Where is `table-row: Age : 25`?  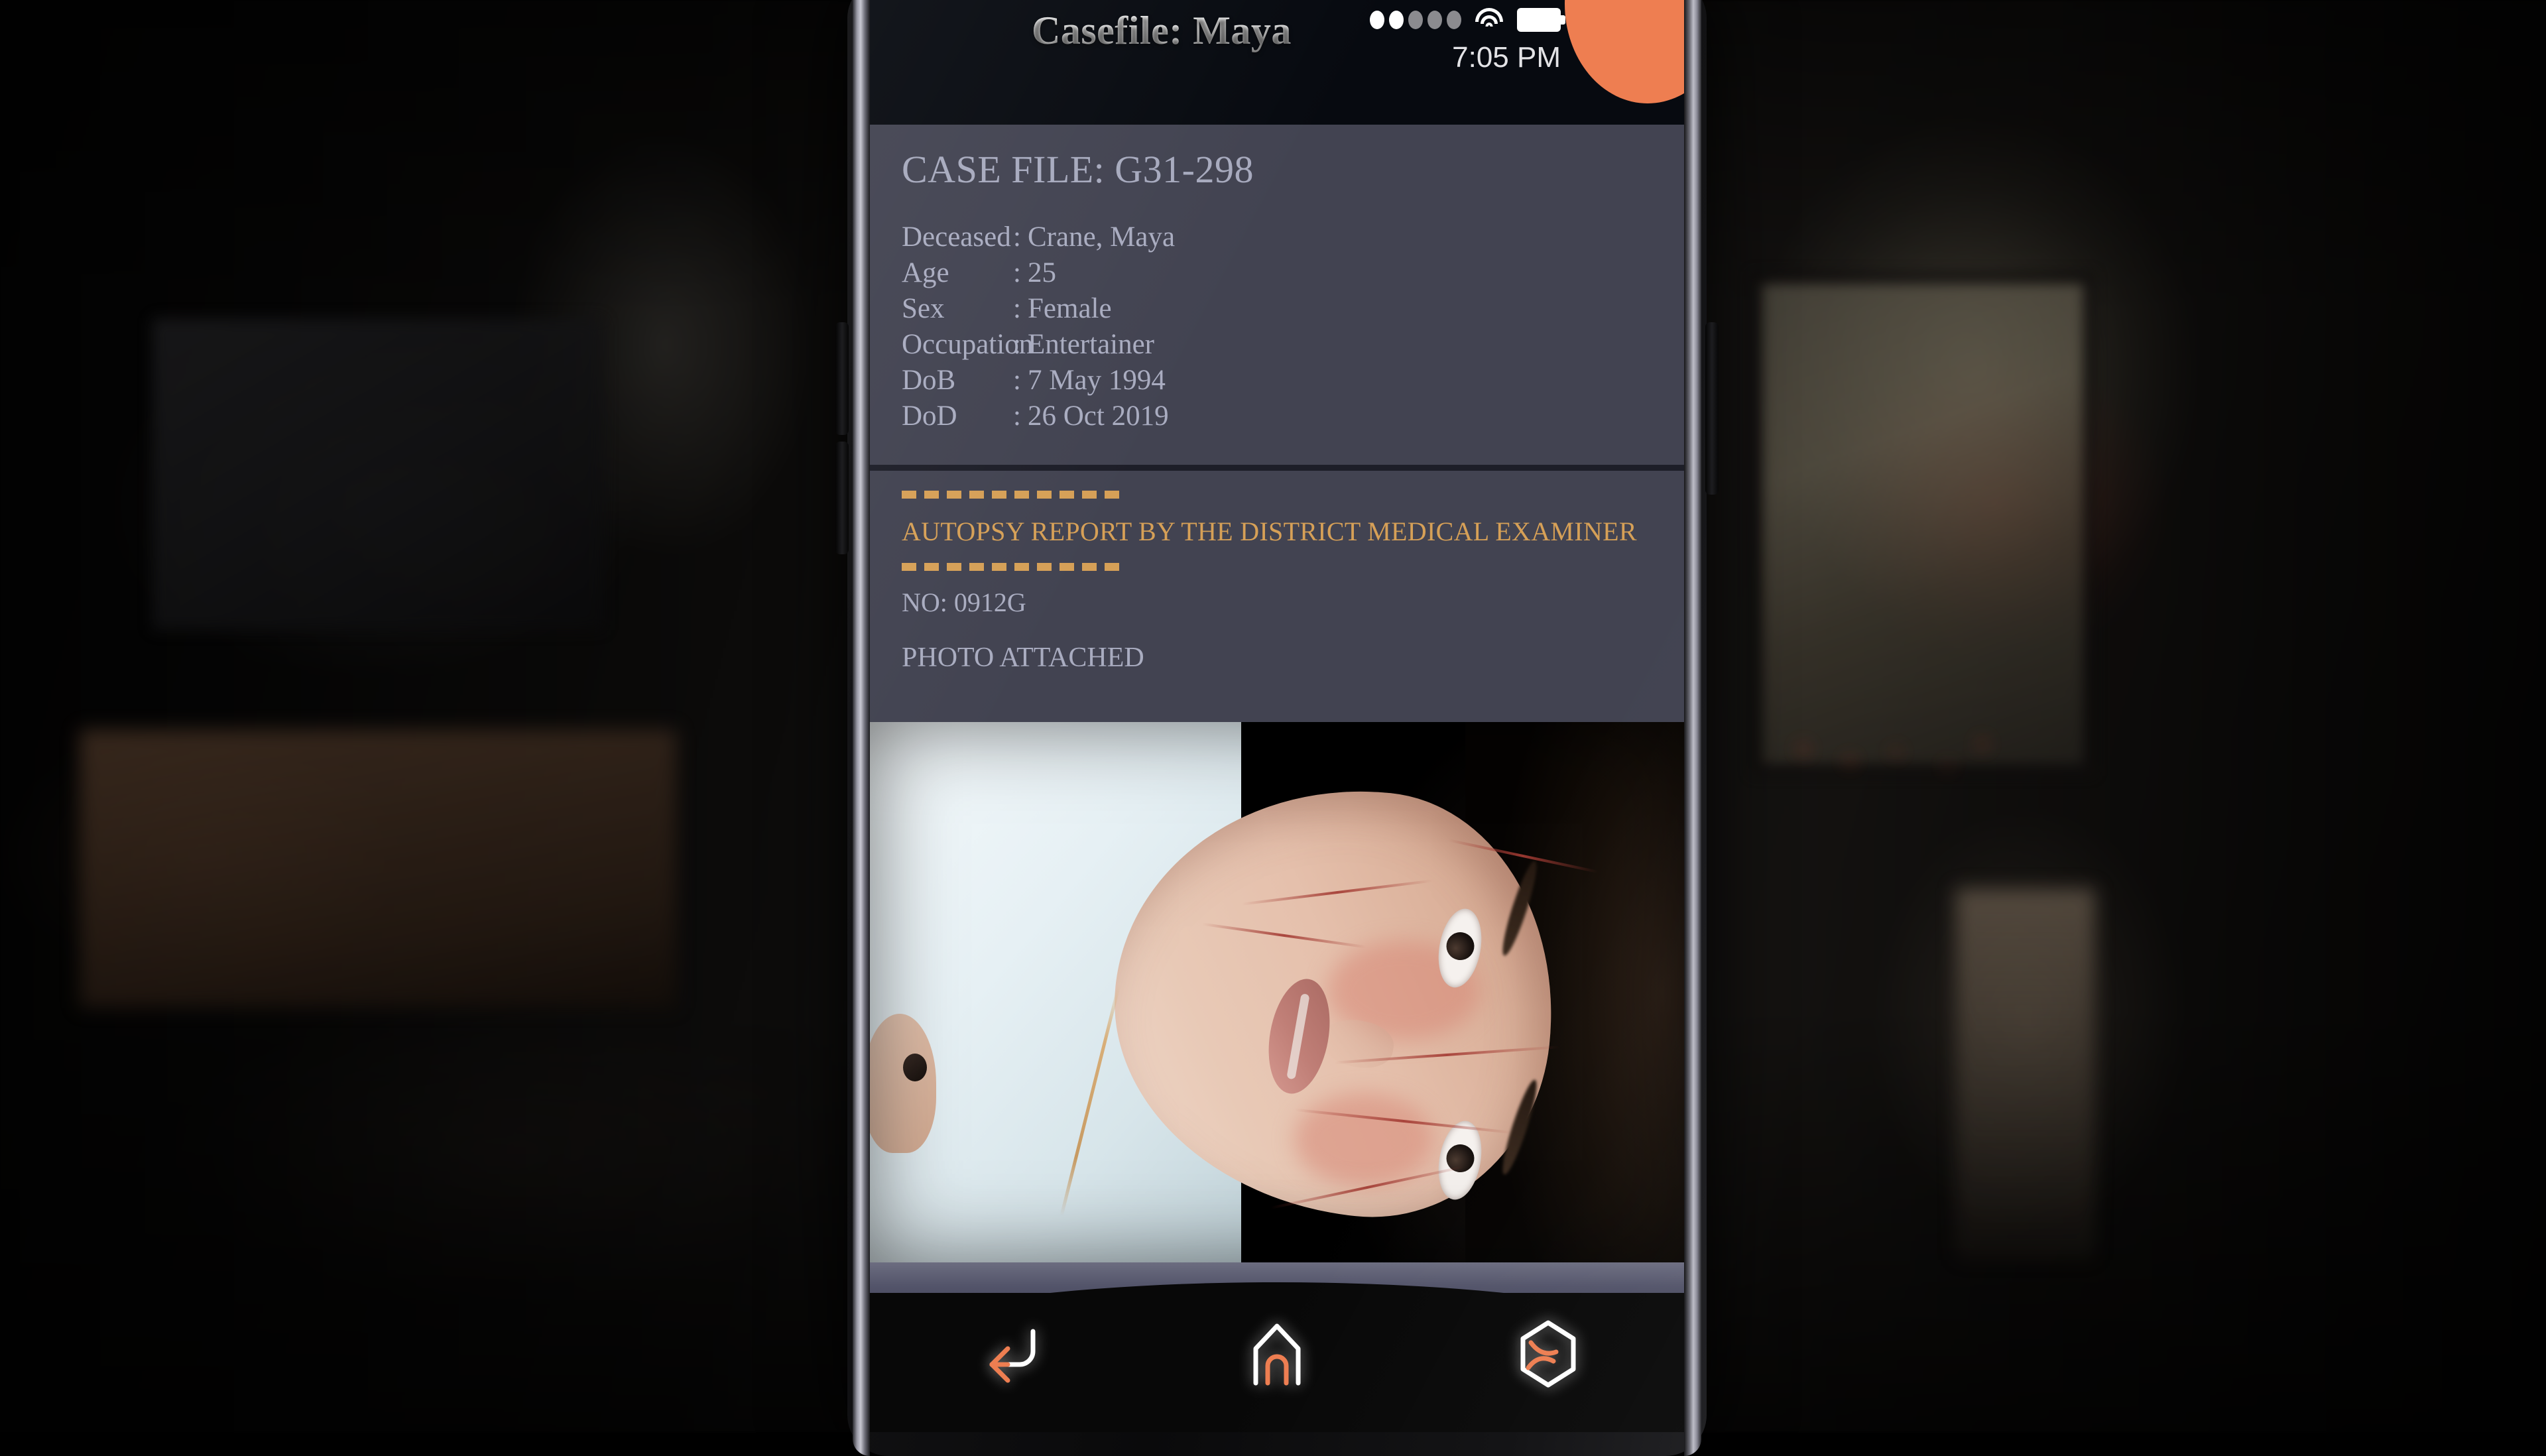 table-row: Age : 25 is located at coordinates (1277, 273).